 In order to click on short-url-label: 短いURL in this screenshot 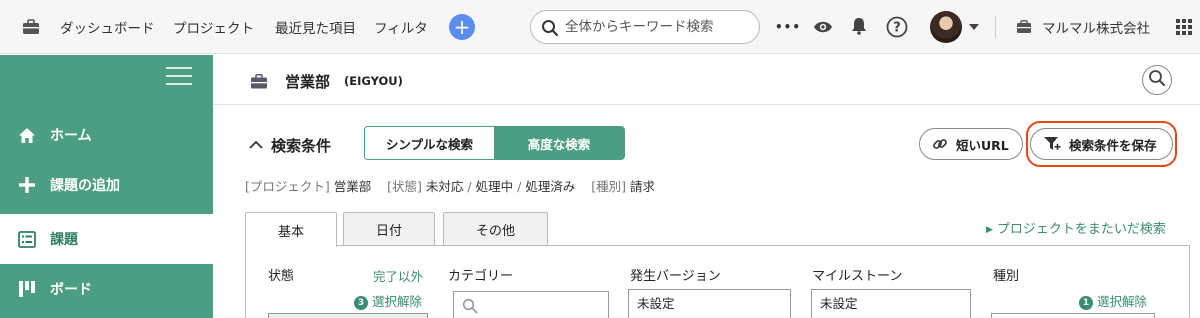, I will do `click(982, 145)`.